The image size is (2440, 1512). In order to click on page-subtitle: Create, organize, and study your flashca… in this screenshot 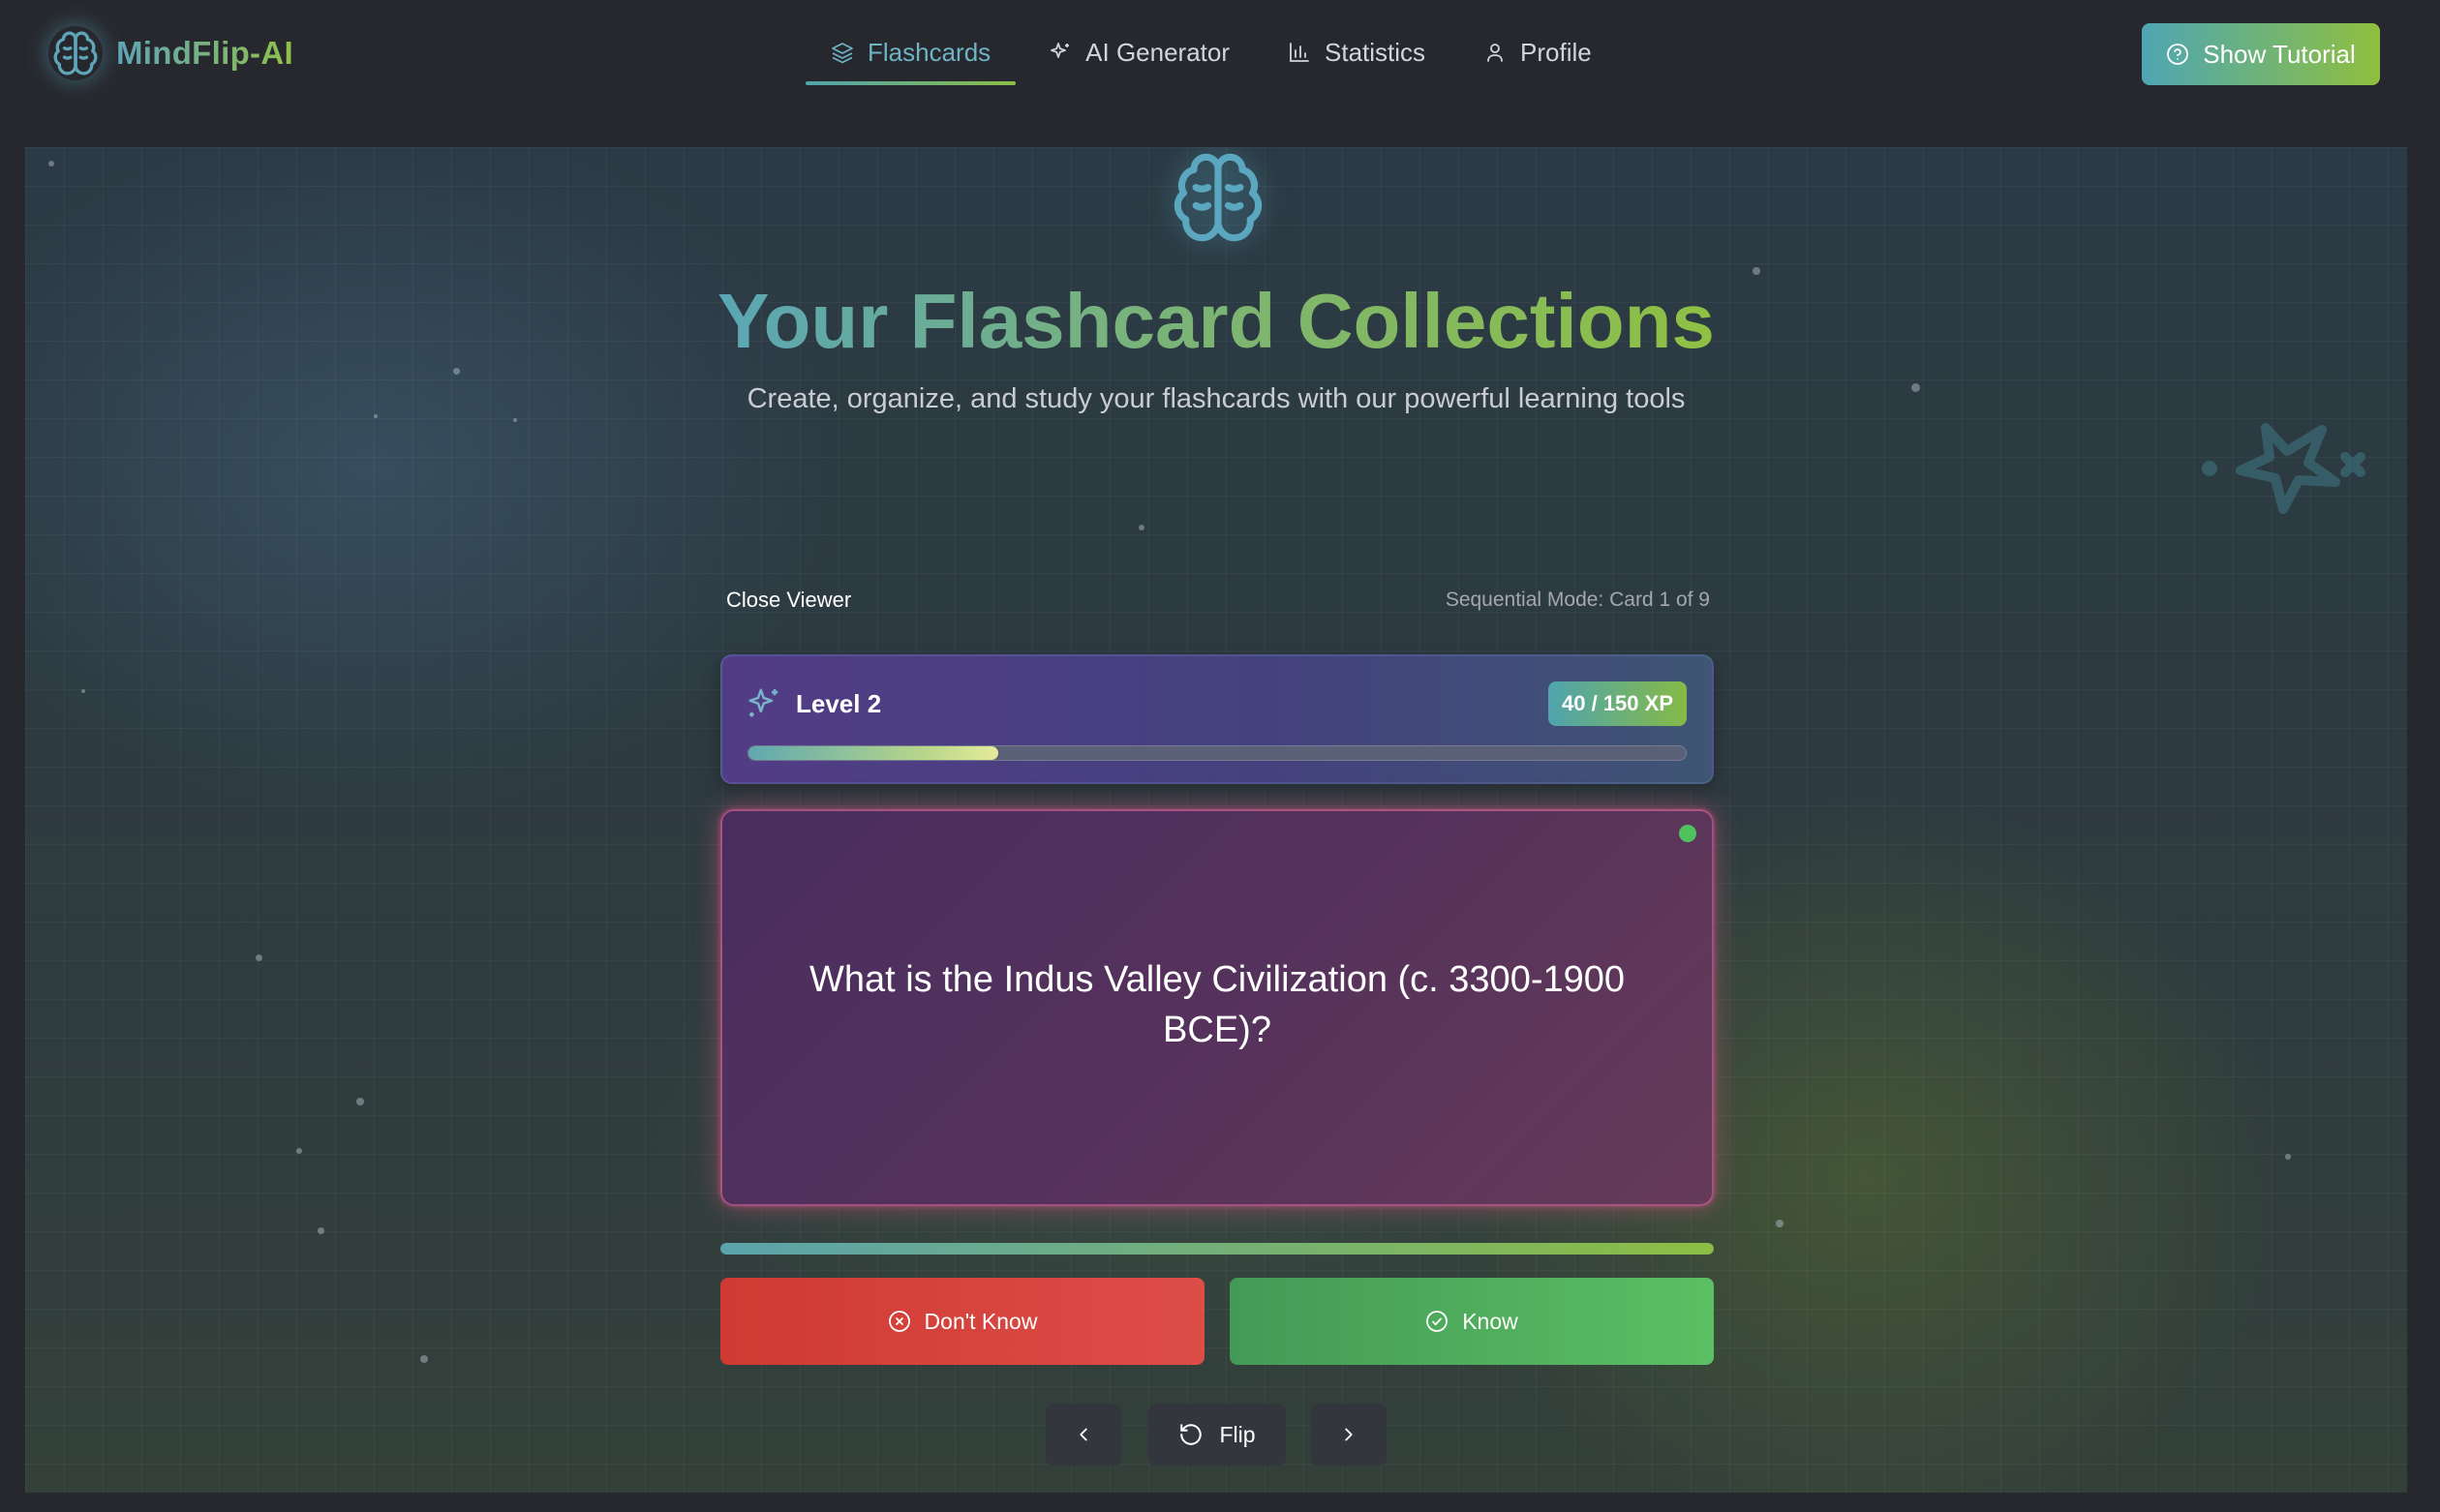, I will do `click(1216, 398)`.